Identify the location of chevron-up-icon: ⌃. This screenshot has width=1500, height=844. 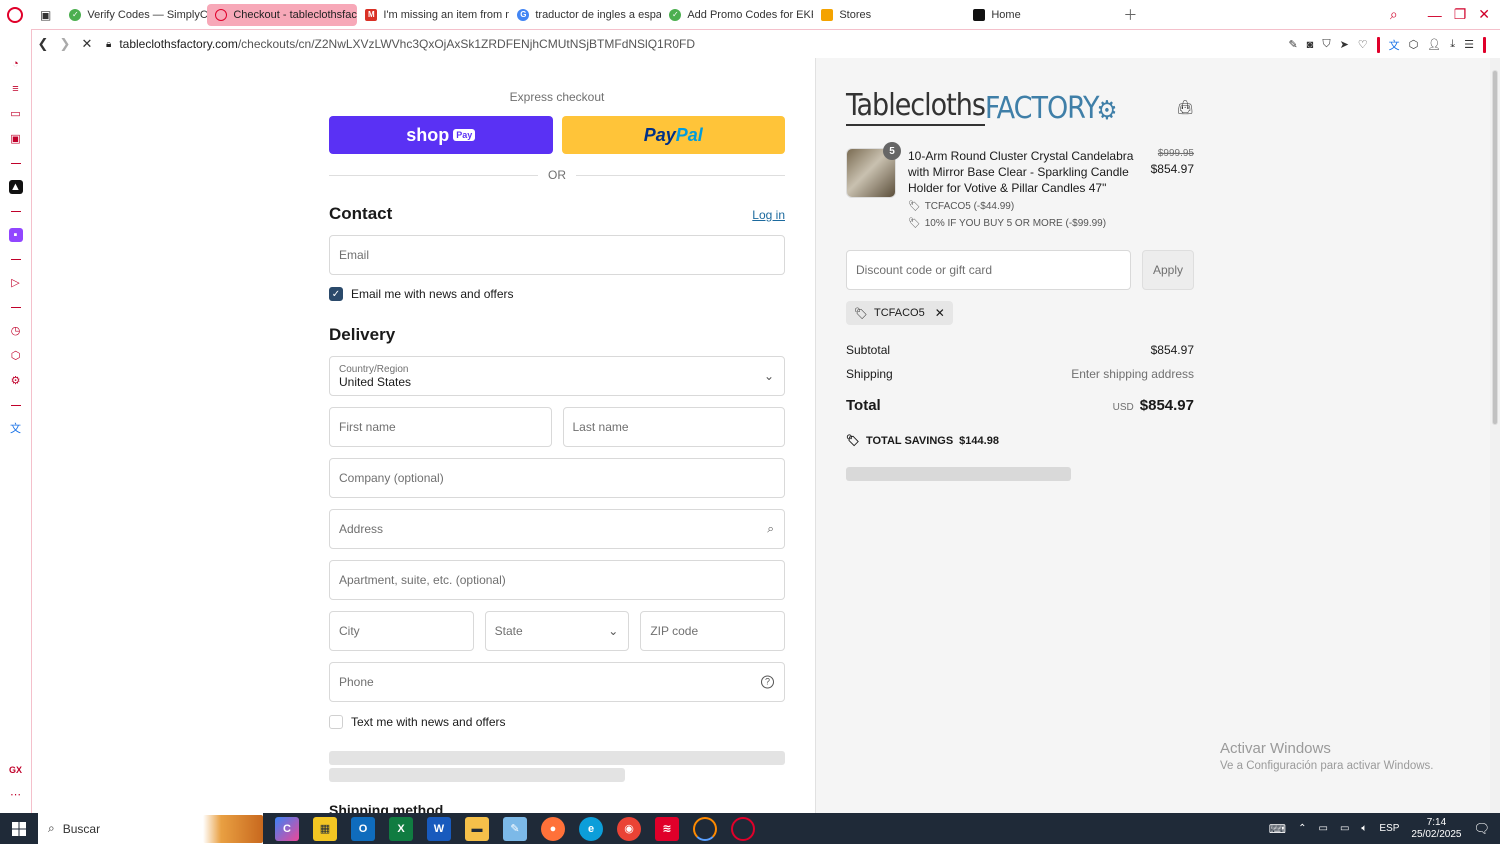
(1302, 828).